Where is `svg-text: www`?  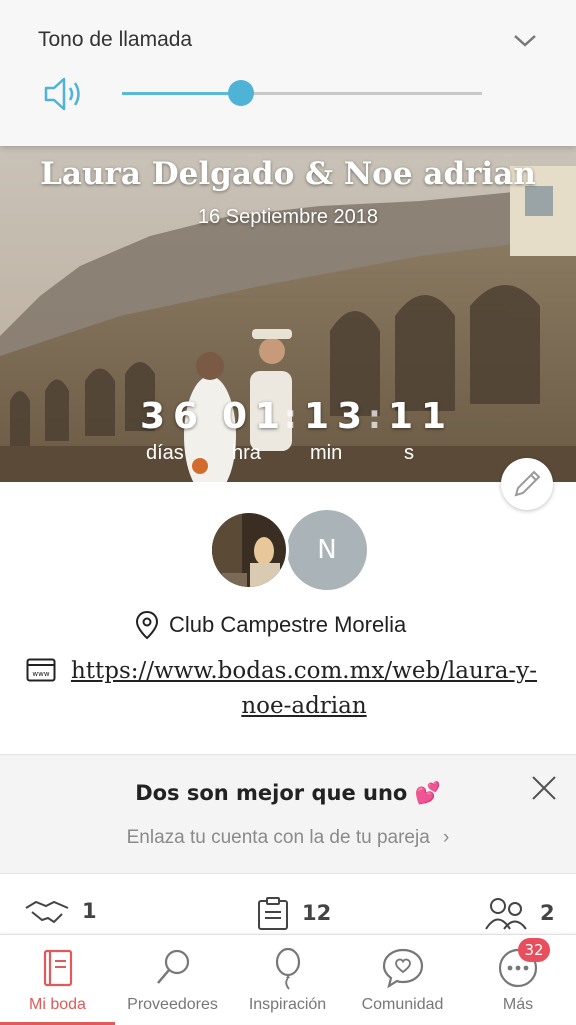 svg-text: www is located at coordinates (40, 674).